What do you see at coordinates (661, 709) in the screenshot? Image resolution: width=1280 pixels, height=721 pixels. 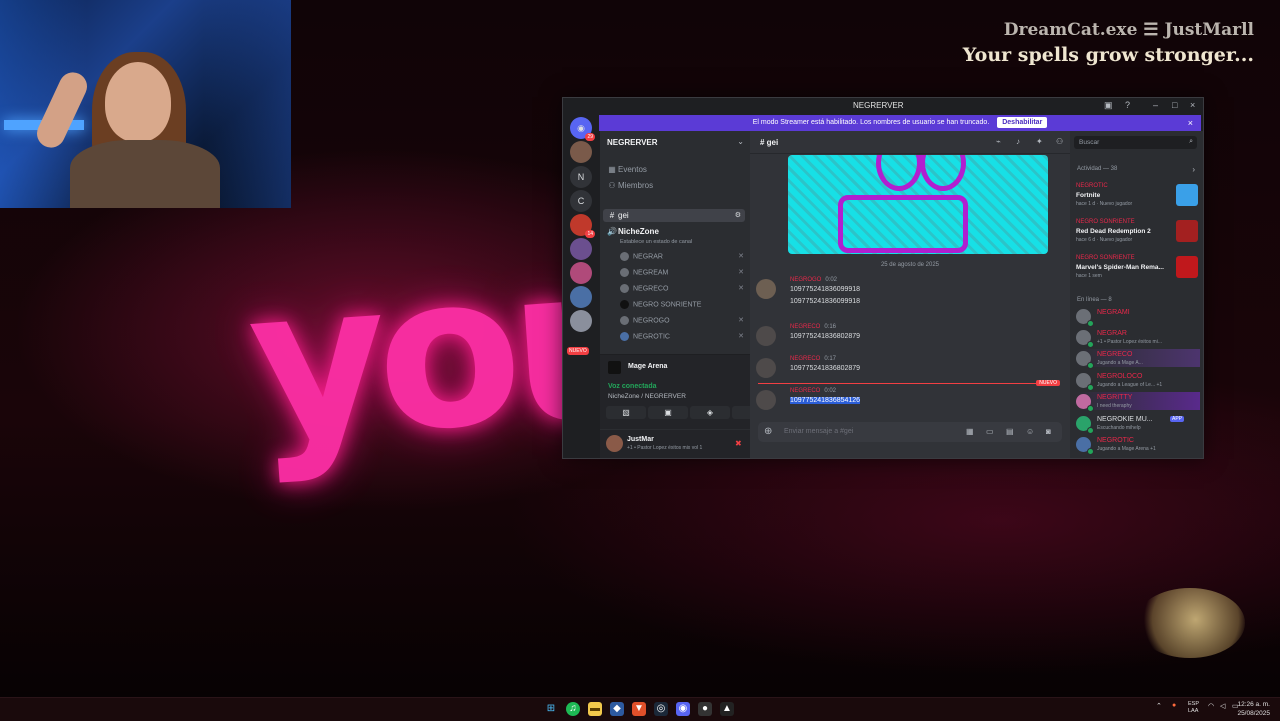 I see `steam-icon: ◎` at bounding box center [661, 709].